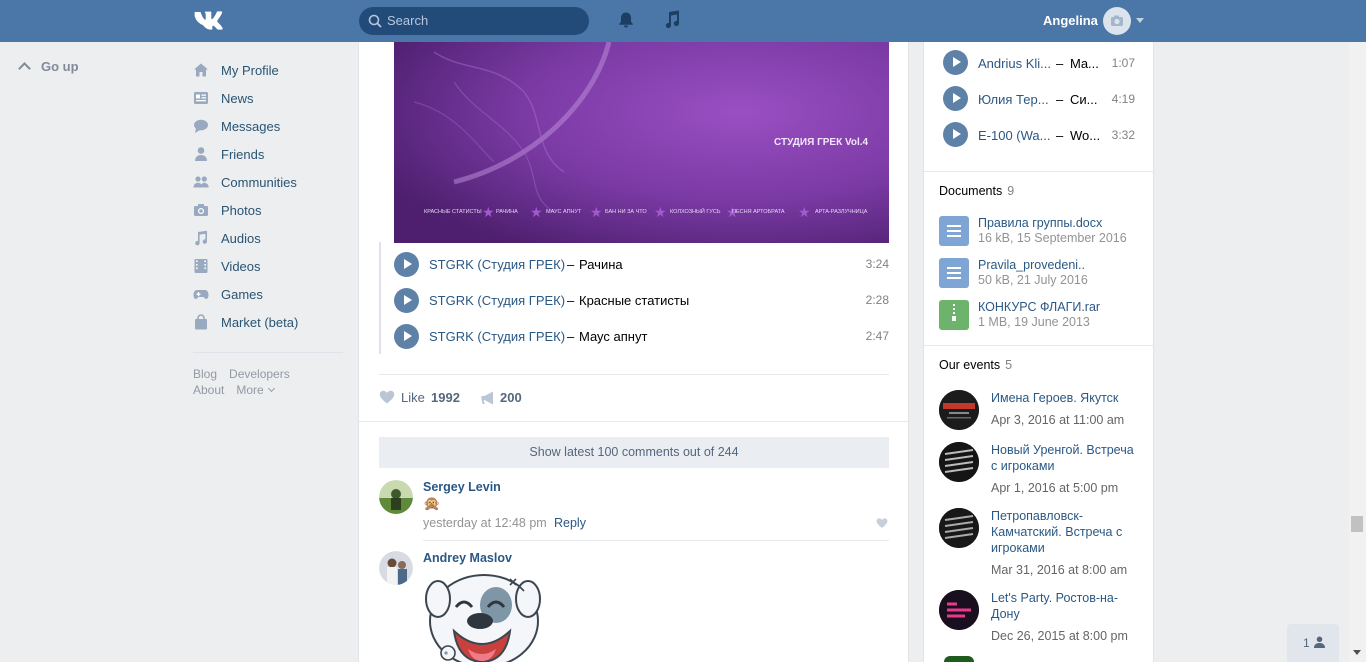 The height and width of the screenshot is (662, 1366). I want to click on cover-track-label: АРТА-РАЗЛУЧНИЦА, so click(841, 212).